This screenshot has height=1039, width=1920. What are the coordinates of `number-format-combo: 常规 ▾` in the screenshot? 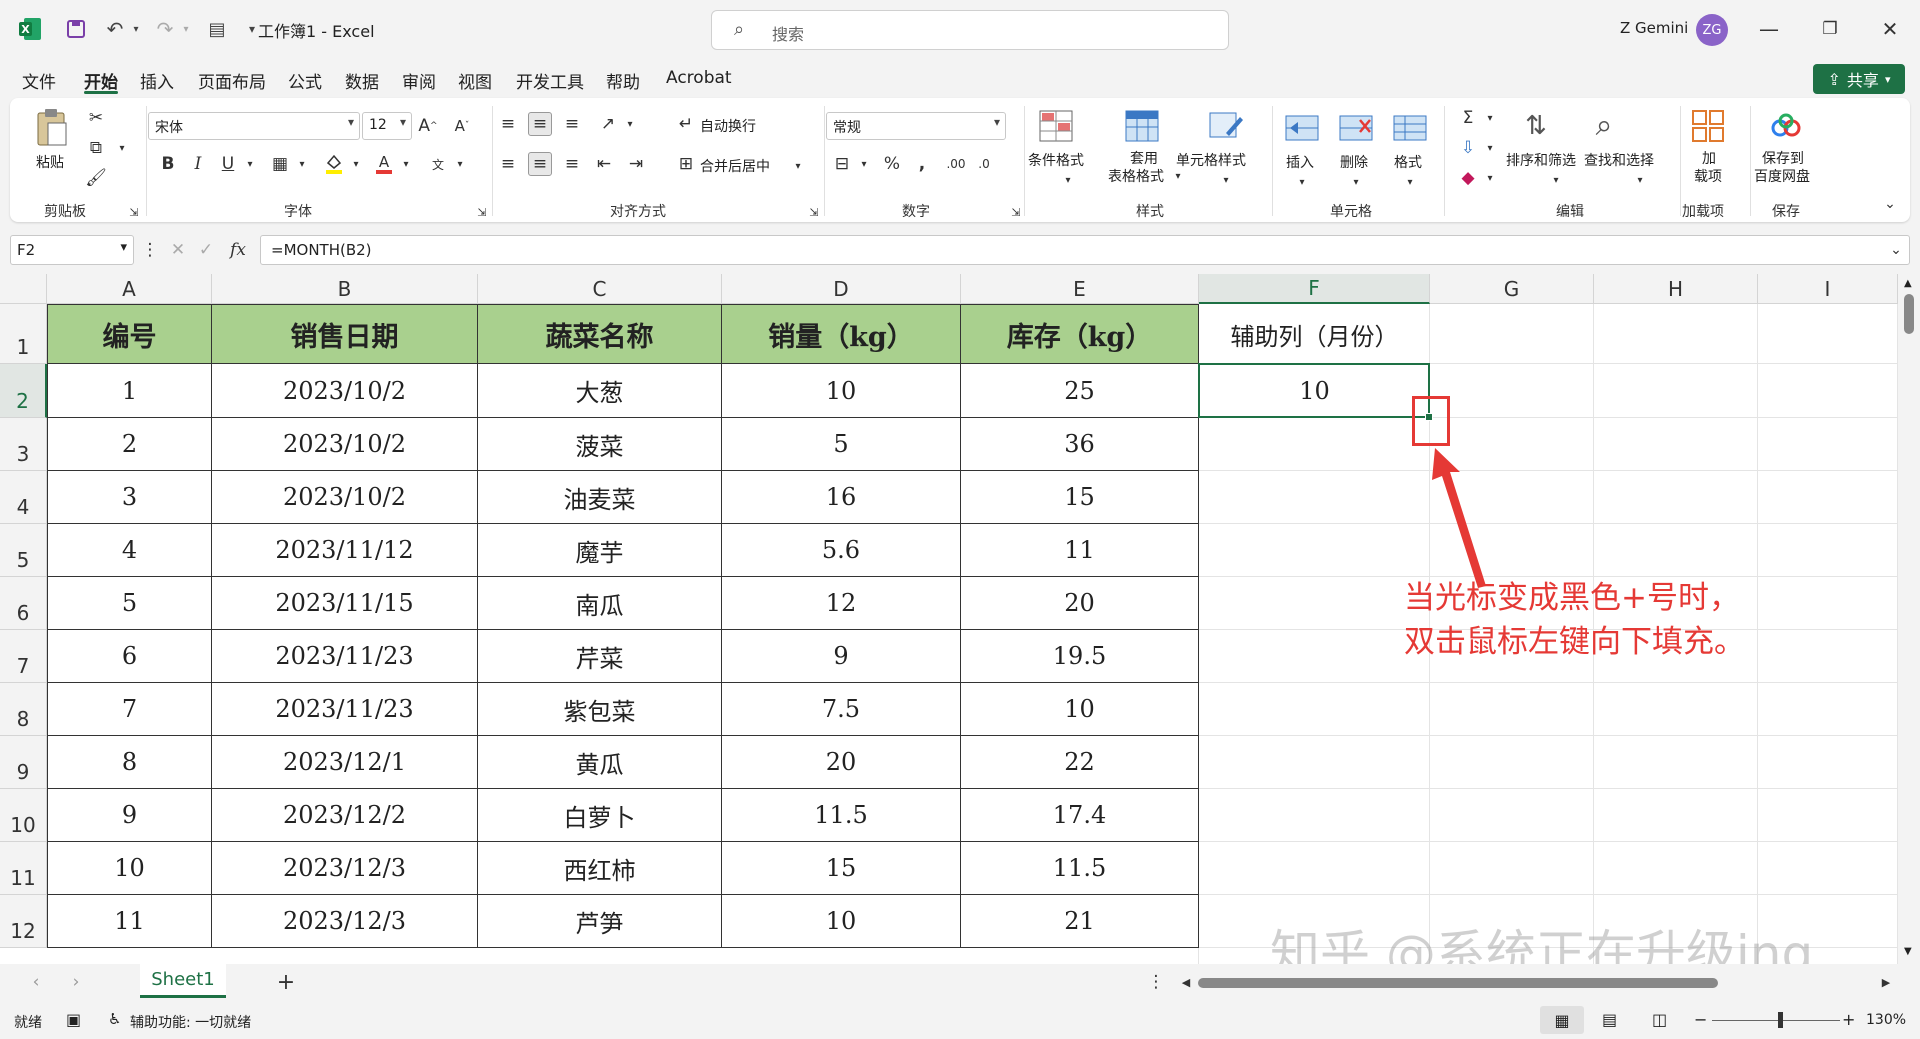 It's located at (916, 126).